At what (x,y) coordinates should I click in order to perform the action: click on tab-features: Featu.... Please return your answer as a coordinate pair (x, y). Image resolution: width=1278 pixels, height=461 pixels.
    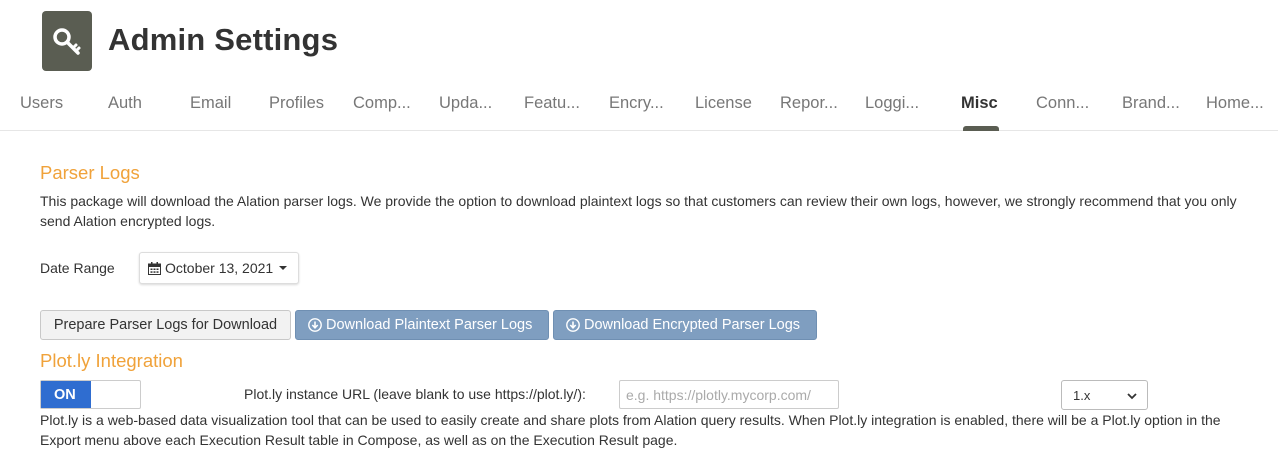
    Looking at the image, I should click on (552, 103).